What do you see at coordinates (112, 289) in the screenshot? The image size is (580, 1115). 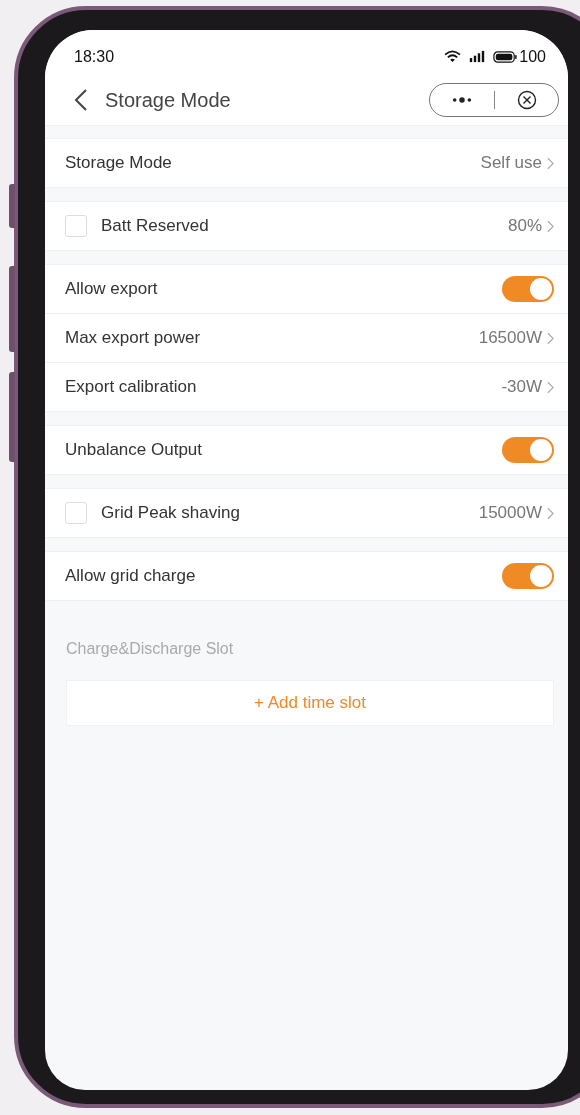 I see `row-label: Allow export` at bounding box center [112, 289].